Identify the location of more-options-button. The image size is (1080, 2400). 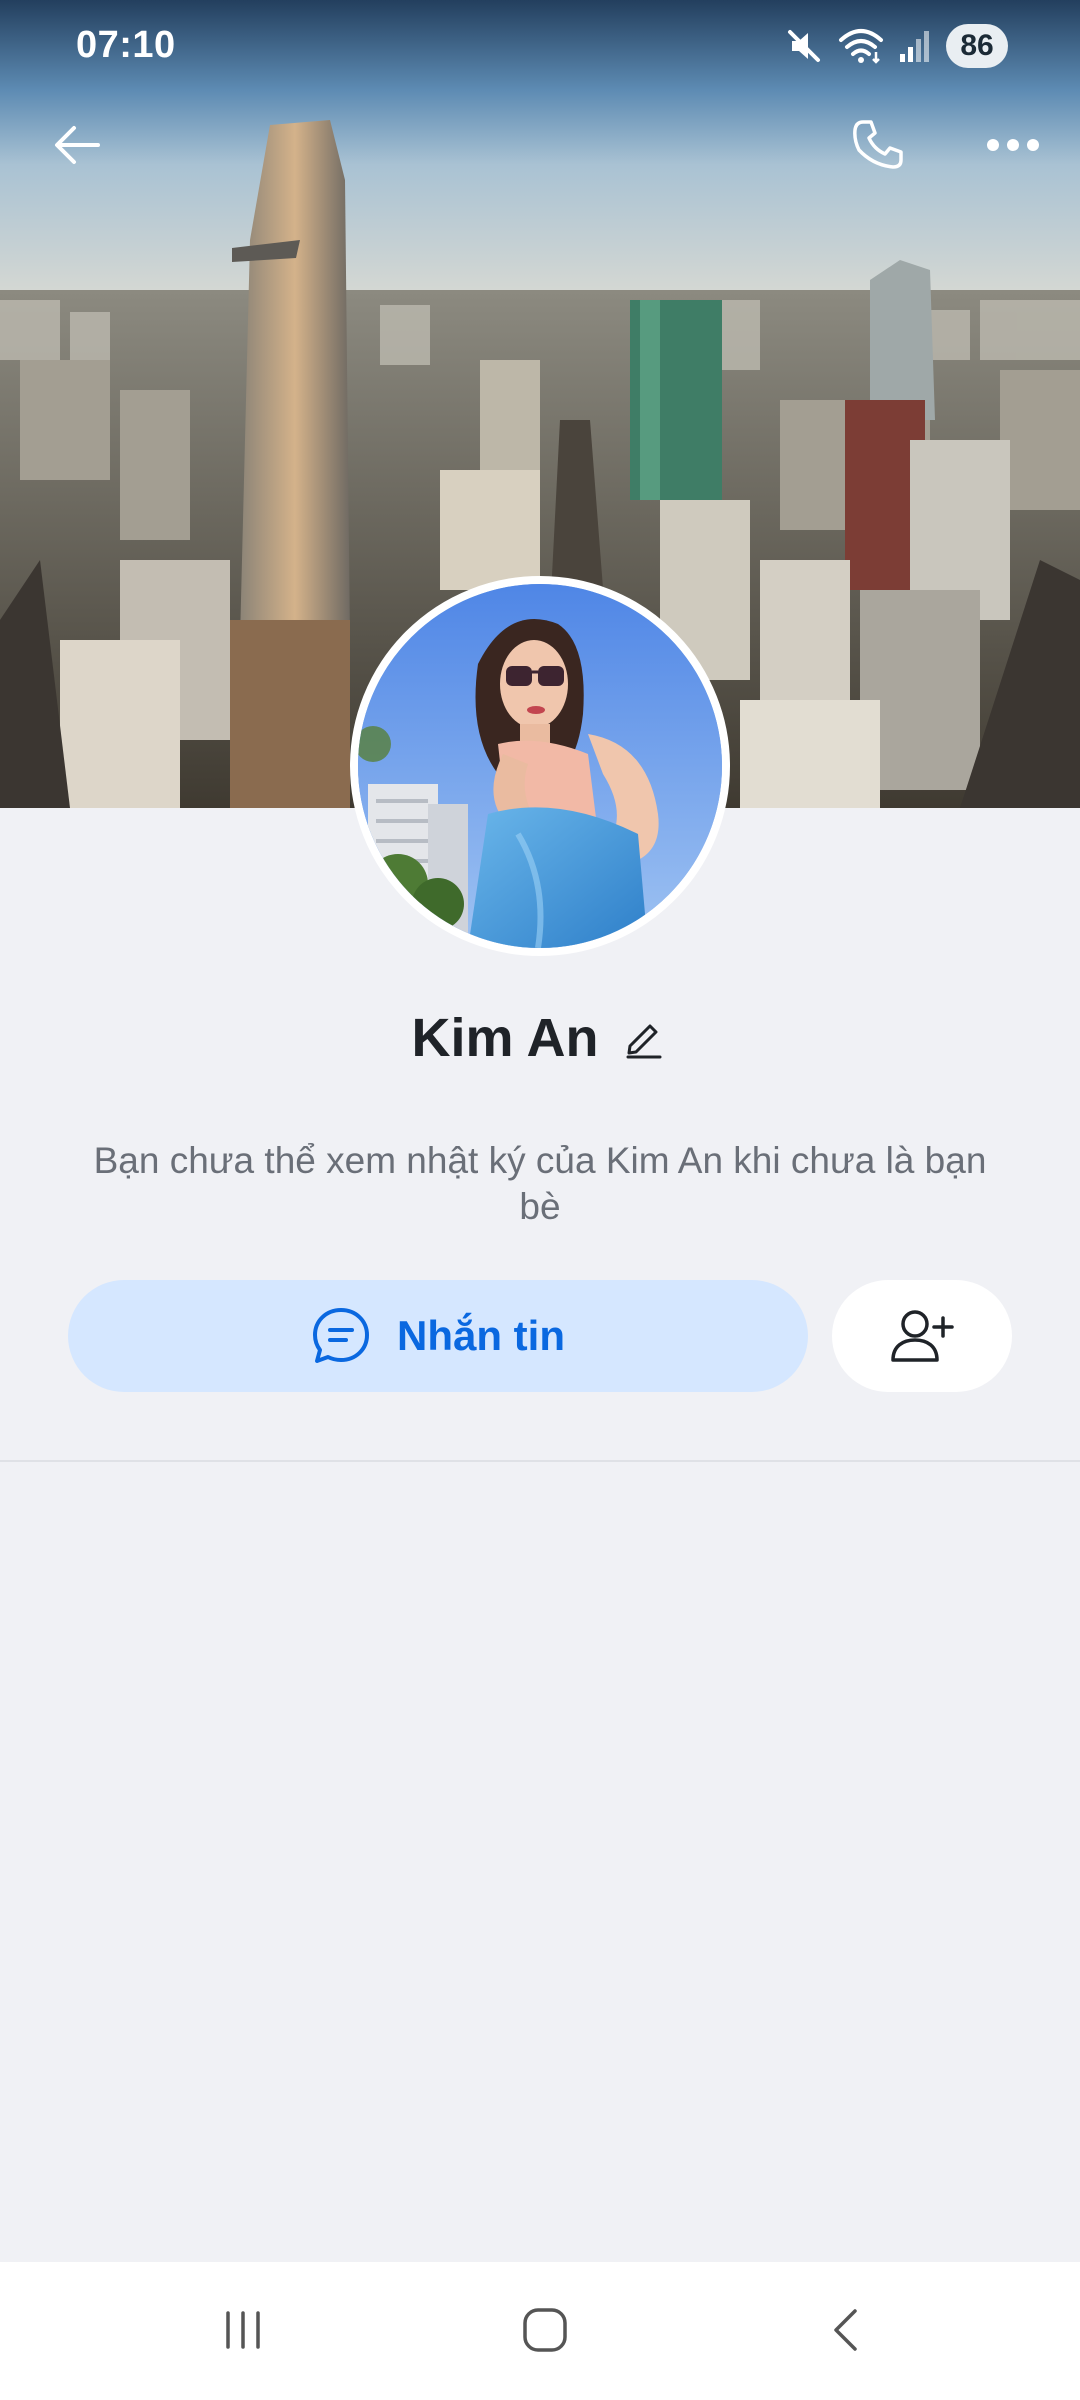
(1013, 145).